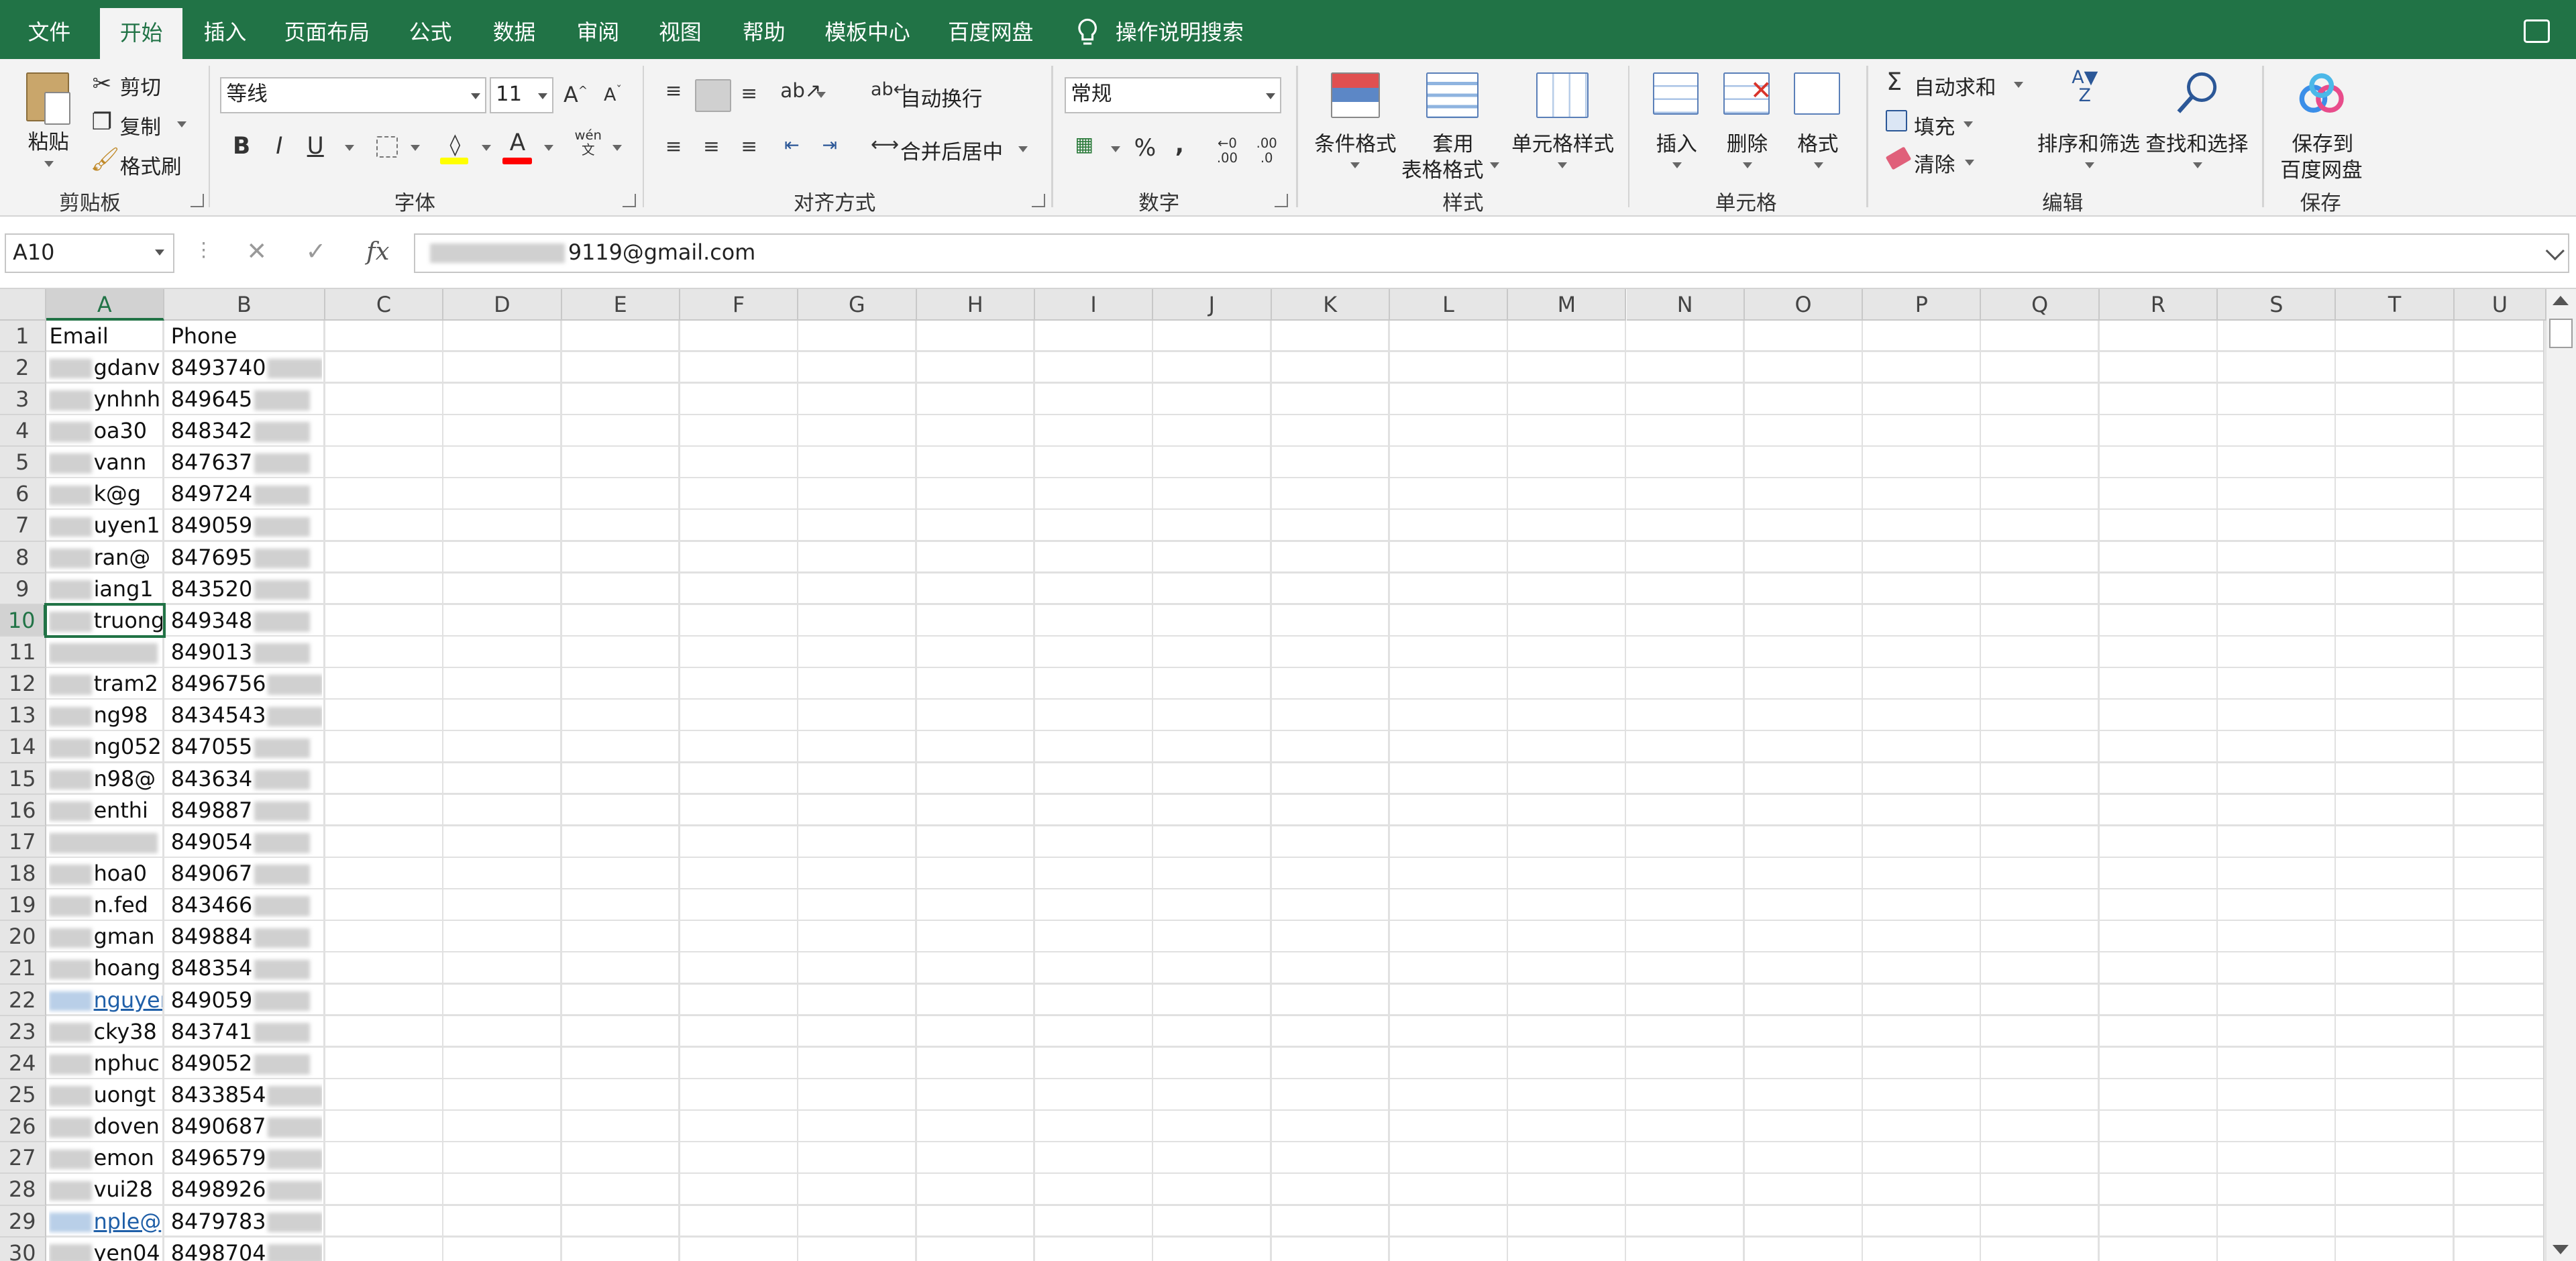 The width and height of the screenshot is (2576, 1261). I want to click on row-header: 6, so click(23, 494).